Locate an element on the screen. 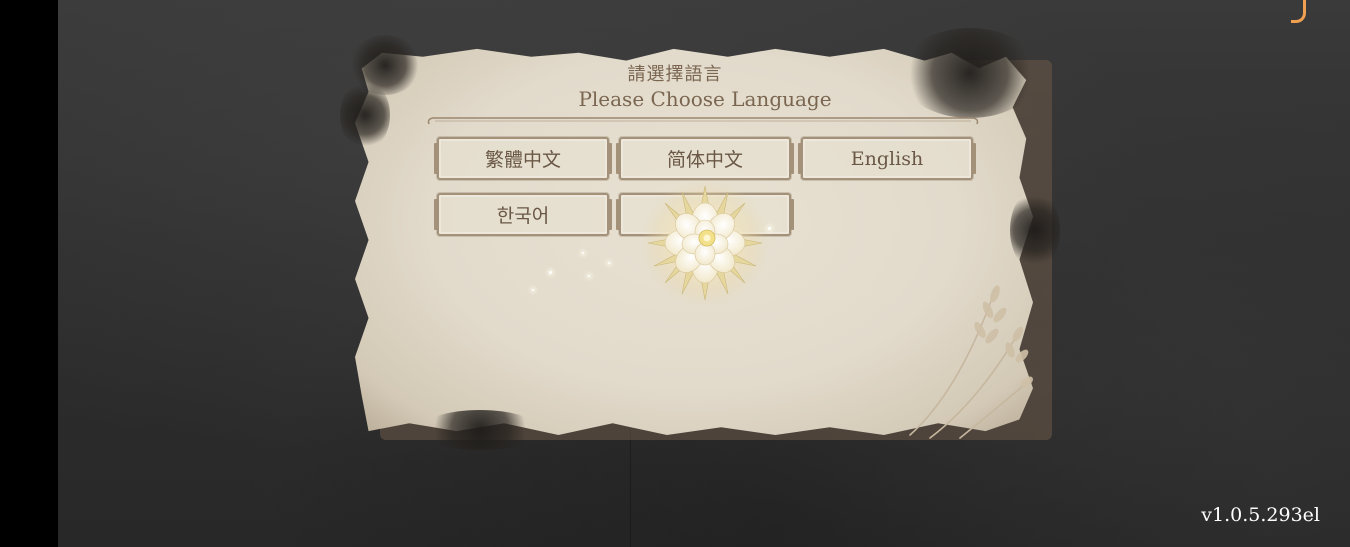 This screenshot has height=547, width=1350. language-button-english: English is located at coordinates (887, 158).